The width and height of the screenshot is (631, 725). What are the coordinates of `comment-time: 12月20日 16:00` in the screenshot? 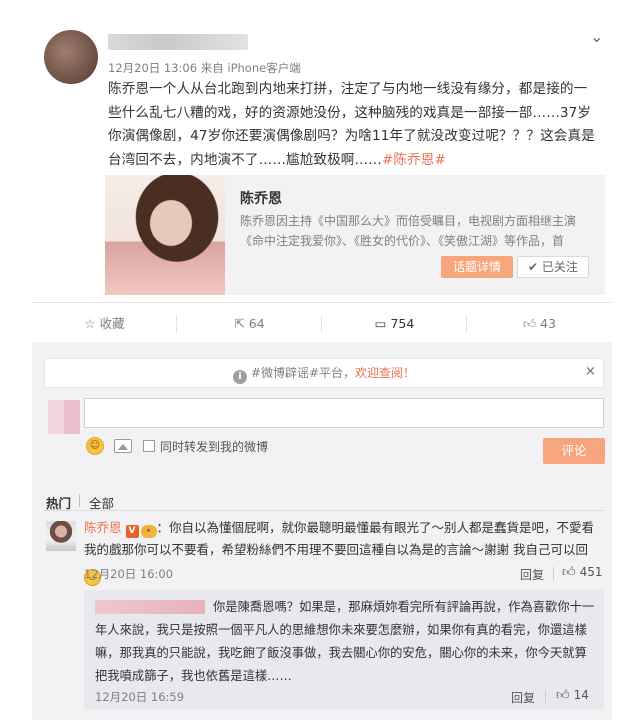 It's located at (129, 574).